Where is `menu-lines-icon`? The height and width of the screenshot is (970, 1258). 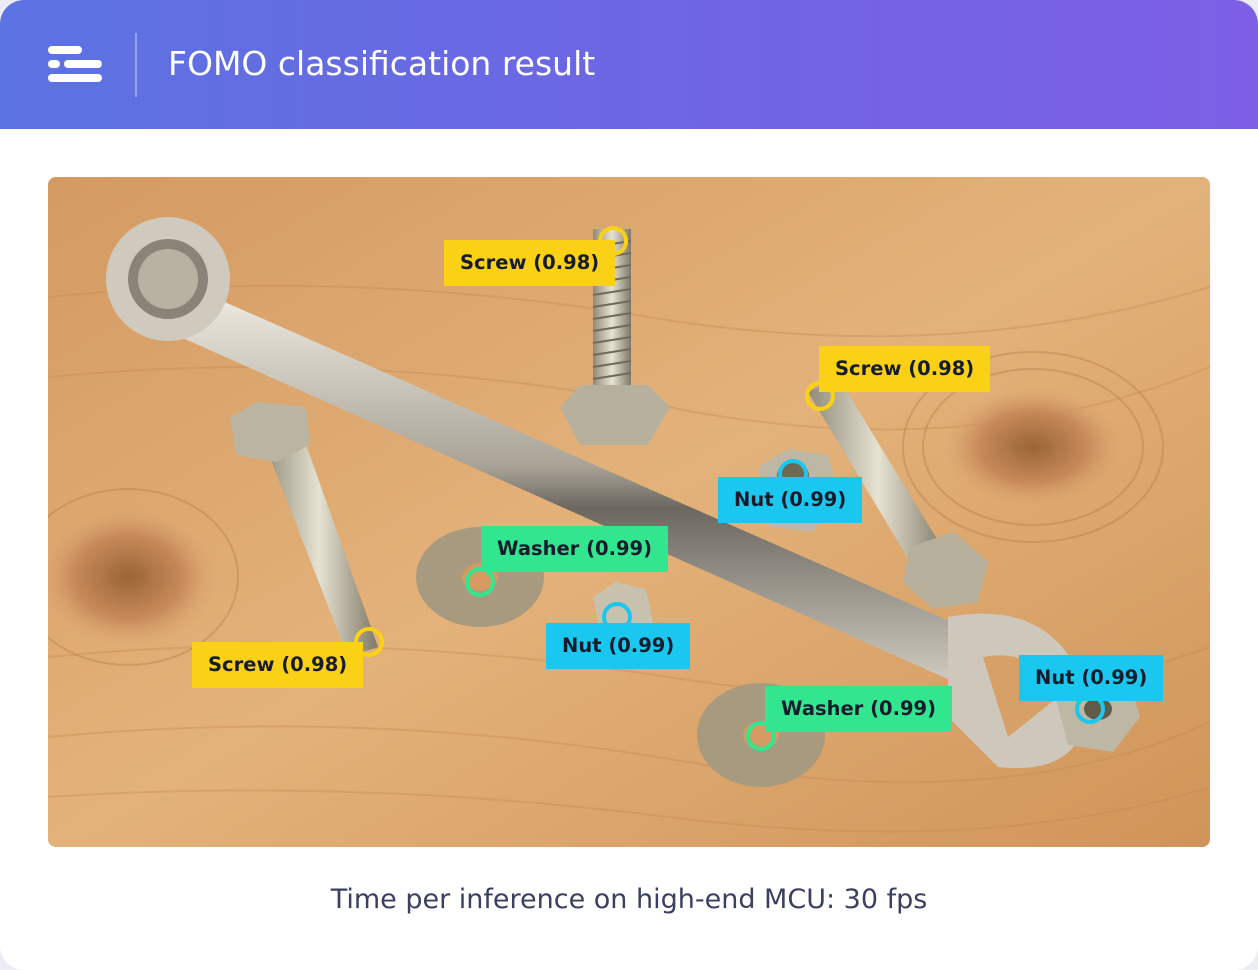
menu-lines-icon is located at coordinates (76, 64).